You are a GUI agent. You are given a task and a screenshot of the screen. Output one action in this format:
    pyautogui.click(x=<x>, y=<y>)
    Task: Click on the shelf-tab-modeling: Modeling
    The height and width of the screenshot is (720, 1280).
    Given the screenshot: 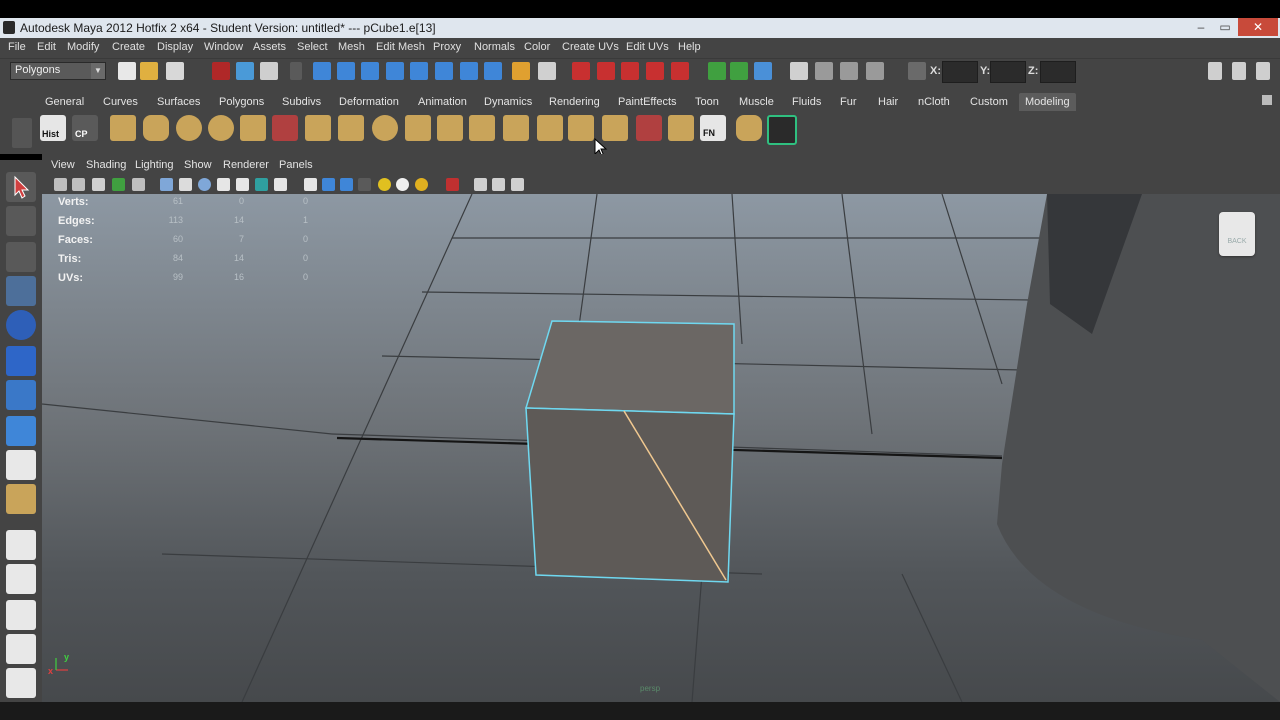 What is the action you would take?
    pyautogui.click(x=1047, y=102)
    